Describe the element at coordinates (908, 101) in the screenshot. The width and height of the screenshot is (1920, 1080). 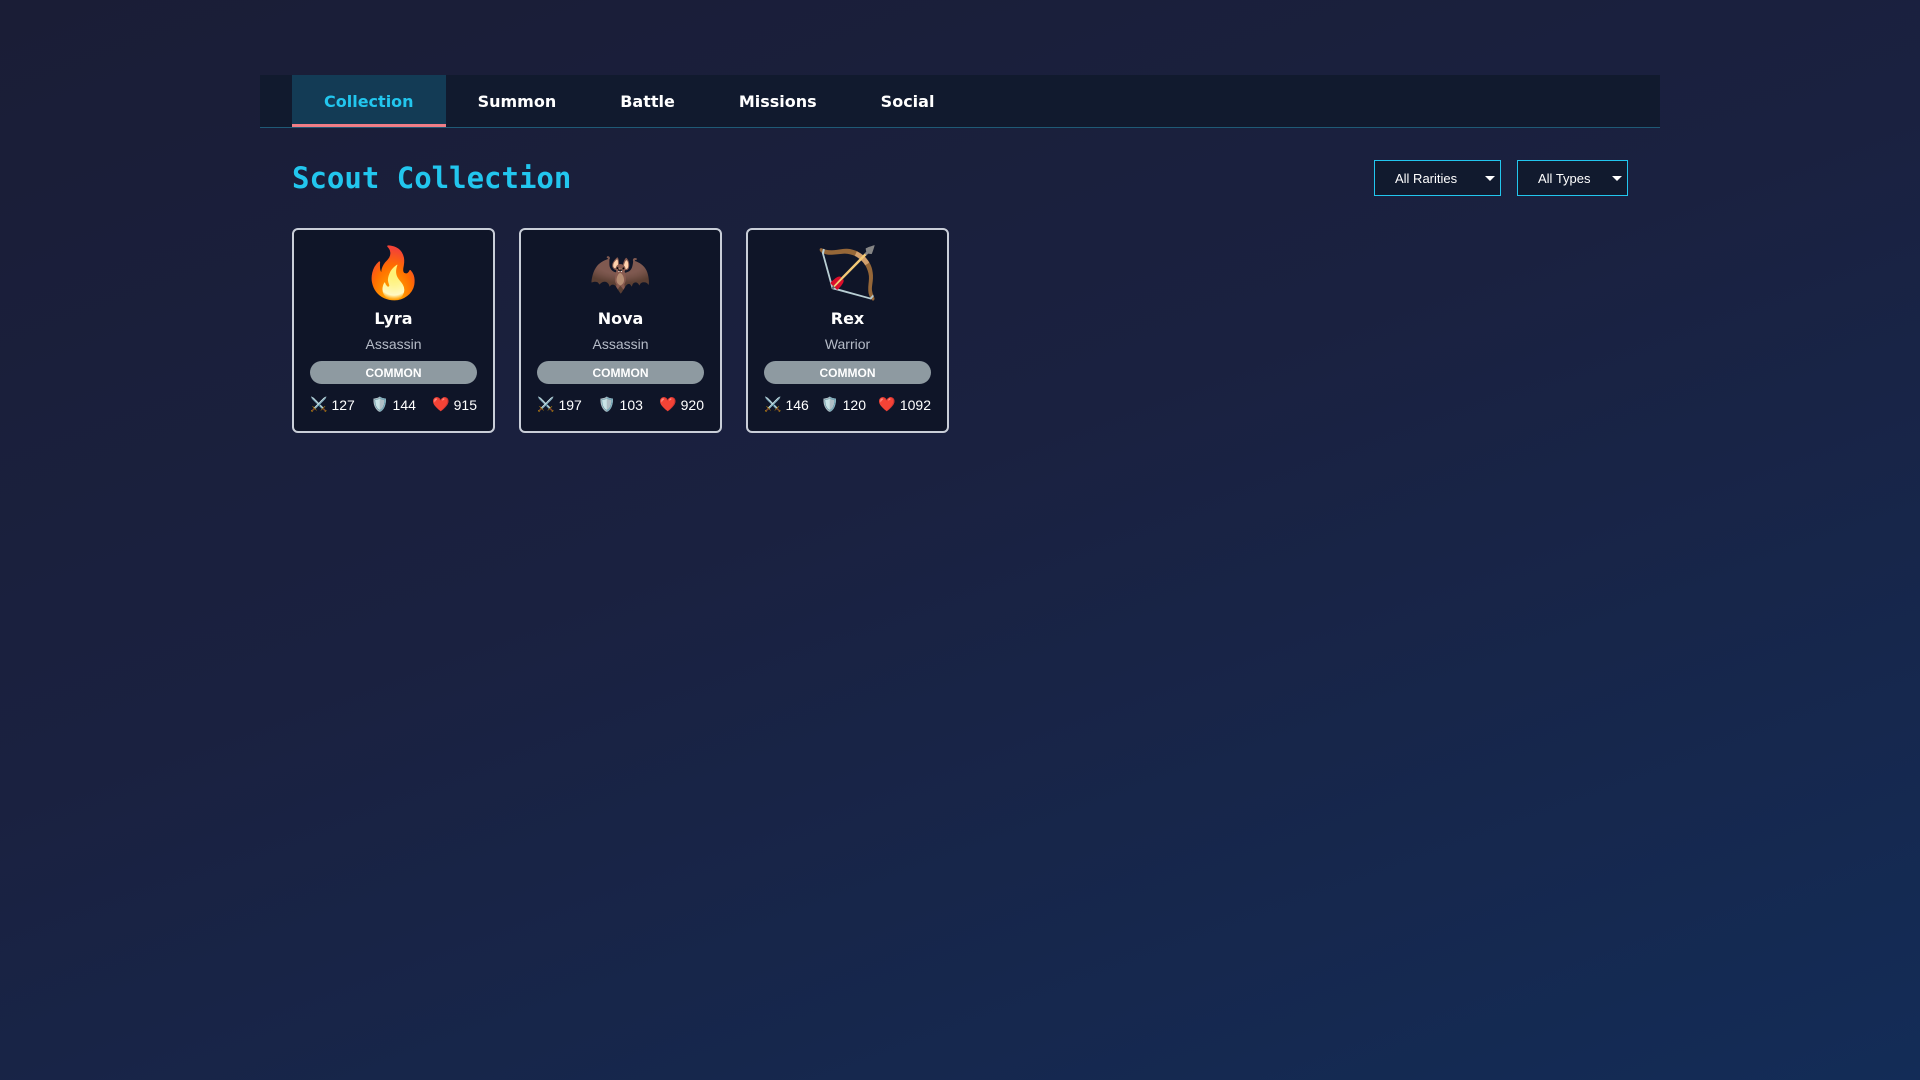
I see `tab-social: Social` at that location.